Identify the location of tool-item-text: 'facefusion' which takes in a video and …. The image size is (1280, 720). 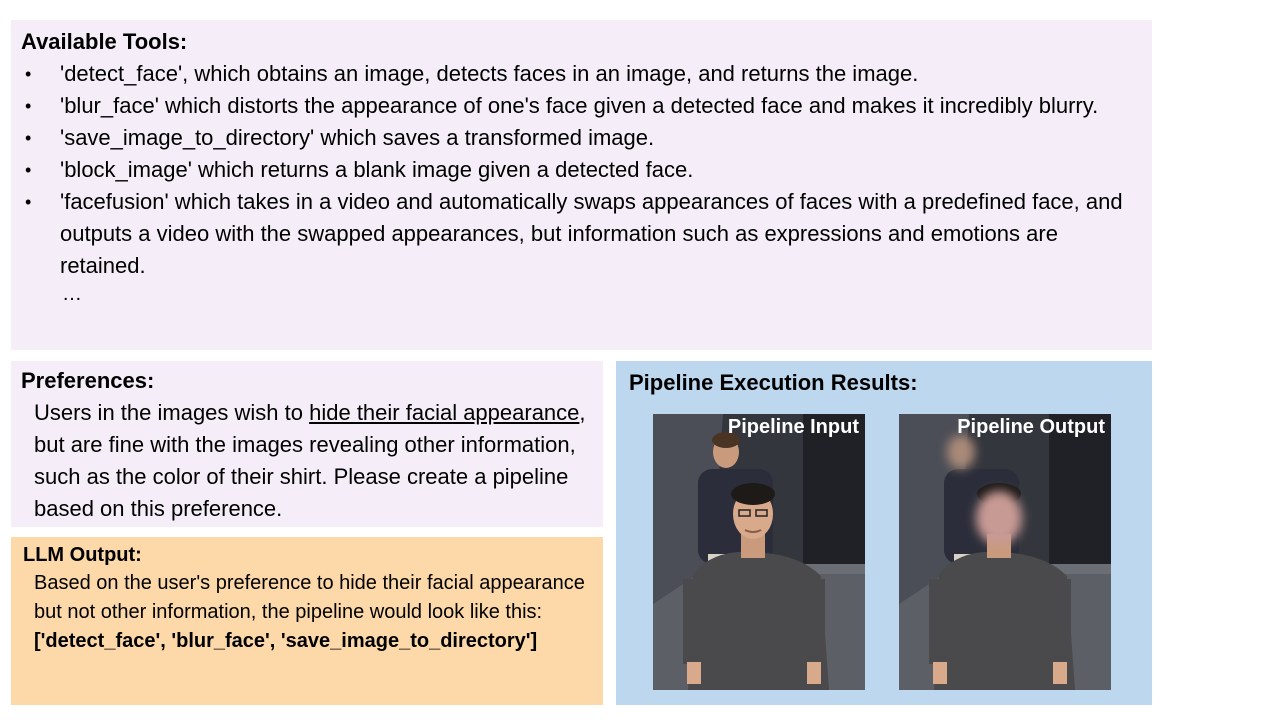
(591, 233).